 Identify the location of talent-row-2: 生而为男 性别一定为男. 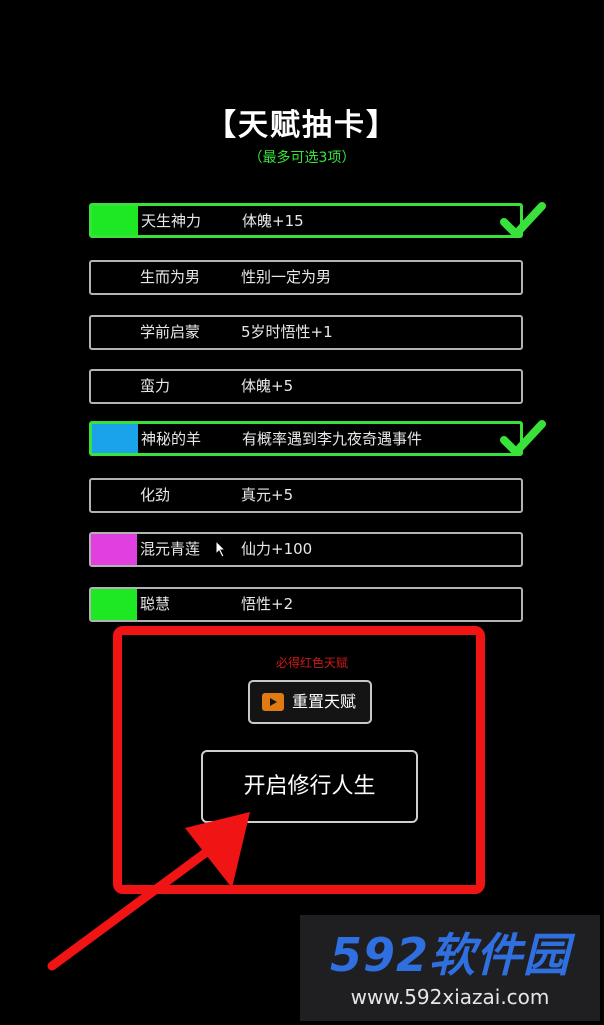
(306, 277).